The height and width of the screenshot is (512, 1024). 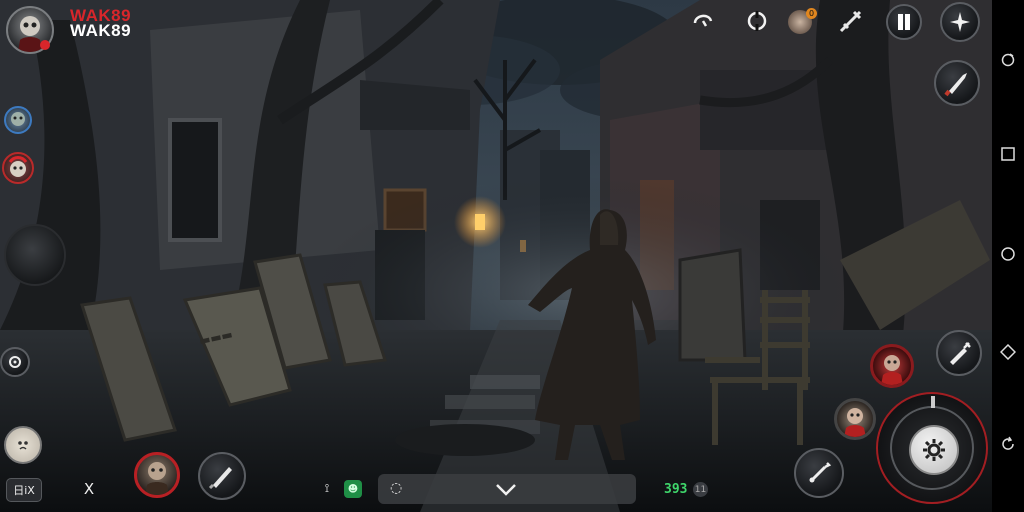 I want to click on attack-button, so click(x=934, y=450).